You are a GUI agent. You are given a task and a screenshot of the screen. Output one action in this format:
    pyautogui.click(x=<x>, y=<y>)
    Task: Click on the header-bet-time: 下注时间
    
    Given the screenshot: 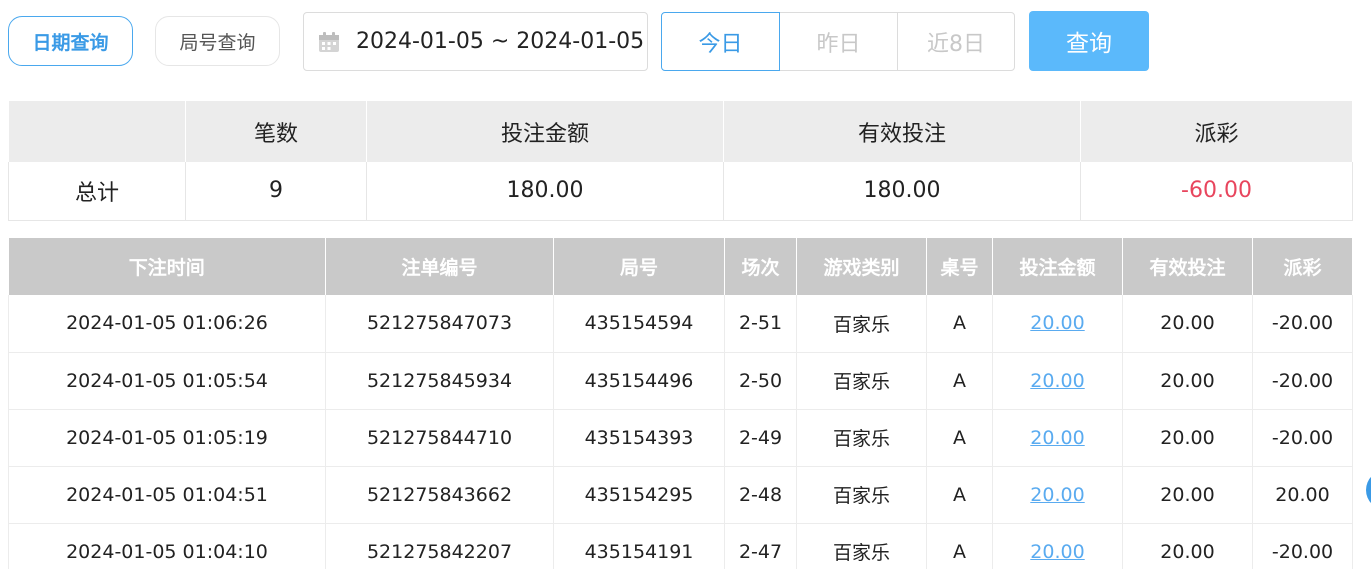 What is the action you would take?
    pyautogui.click(x=167, y=266)
    